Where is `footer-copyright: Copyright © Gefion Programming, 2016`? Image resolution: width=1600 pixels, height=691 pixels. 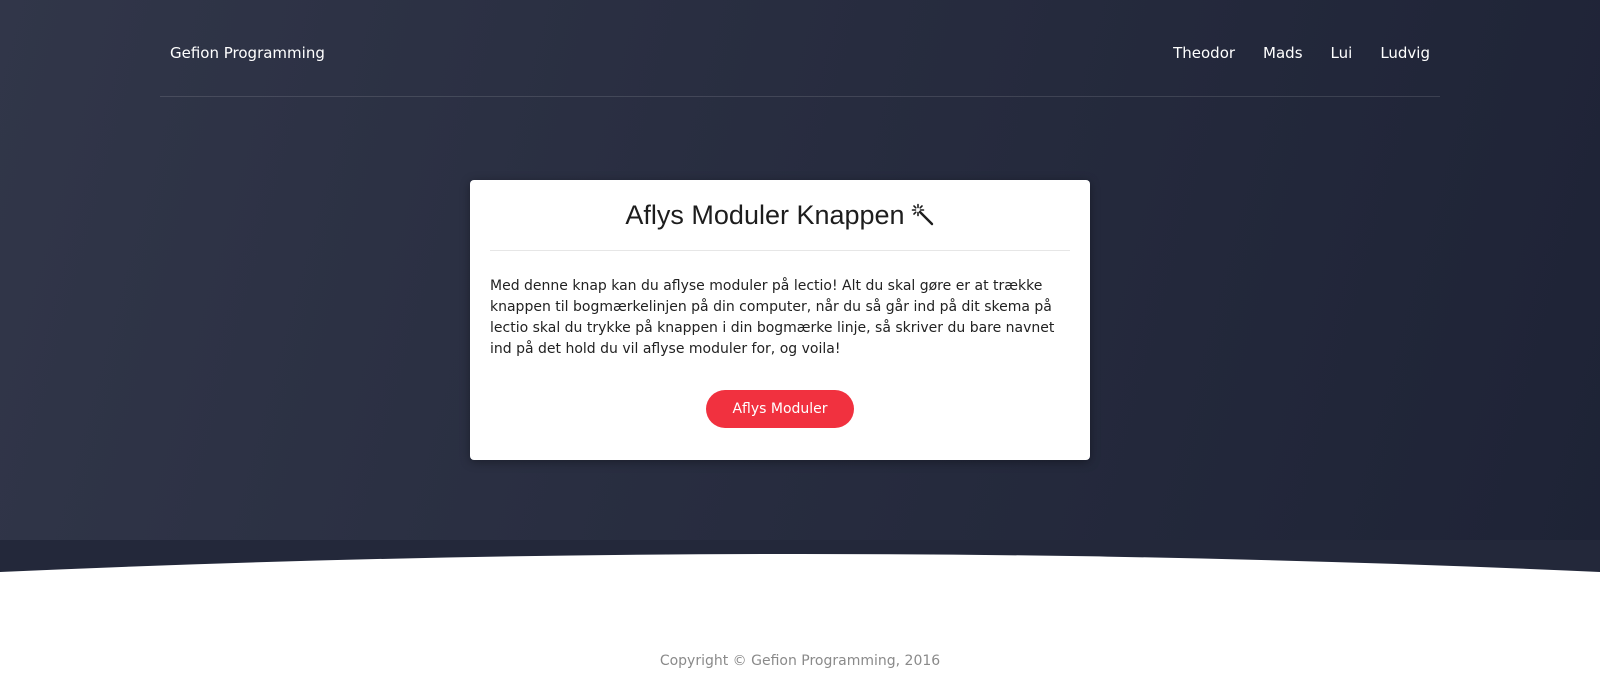 footer-copyright: Copyright © Gefion Programming, 2016 is located at coordinates (800, 661).